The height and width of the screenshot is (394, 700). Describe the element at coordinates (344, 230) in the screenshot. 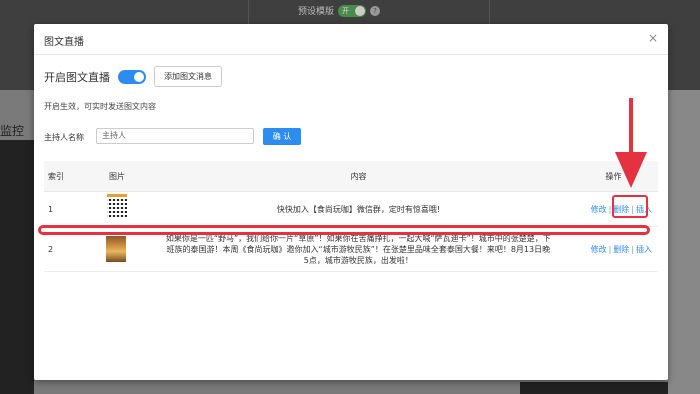

I see `insert-position-highlight` at that location.